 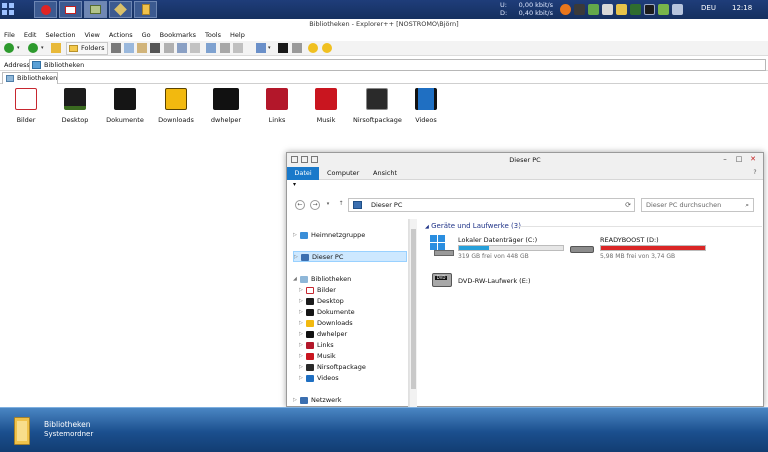 I want to click on tool-task-button, so click(x=120, y=9).